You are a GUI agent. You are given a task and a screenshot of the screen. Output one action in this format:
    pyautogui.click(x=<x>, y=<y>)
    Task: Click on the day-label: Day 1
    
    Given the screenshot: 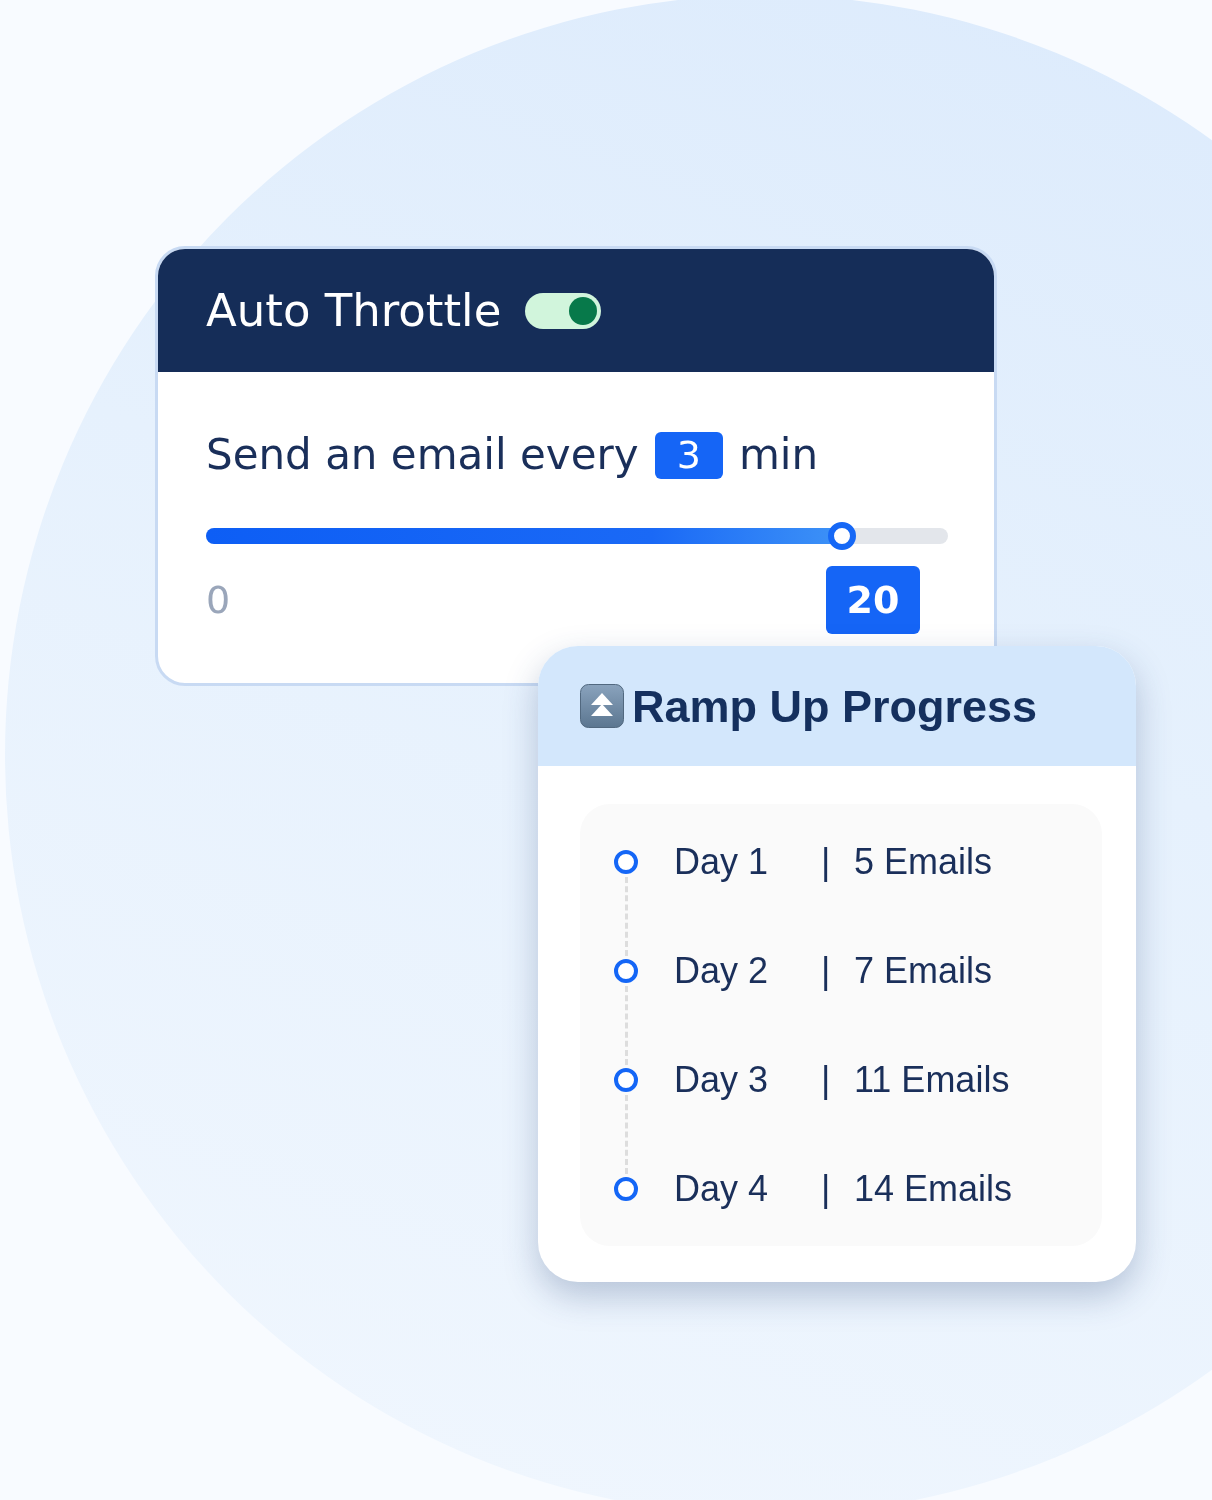 What is the action you would take?
    pyautogui.click(x=722, y=862)
    